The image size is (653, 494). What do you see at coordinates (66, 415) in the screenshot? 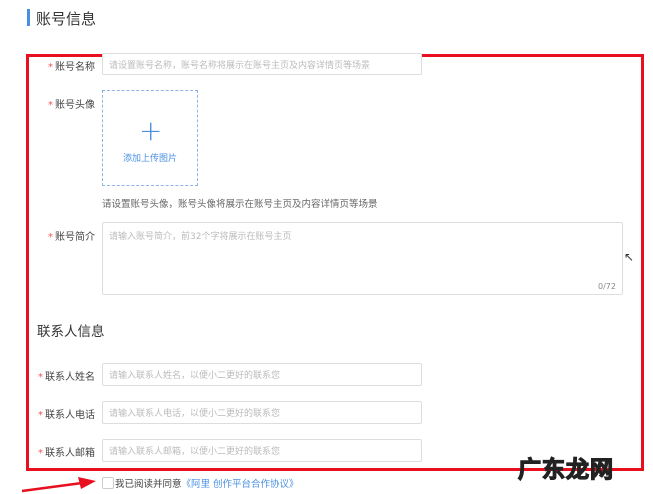
I see `contact-phone-label: * 联系人电话` at bounding box center [66, 415].